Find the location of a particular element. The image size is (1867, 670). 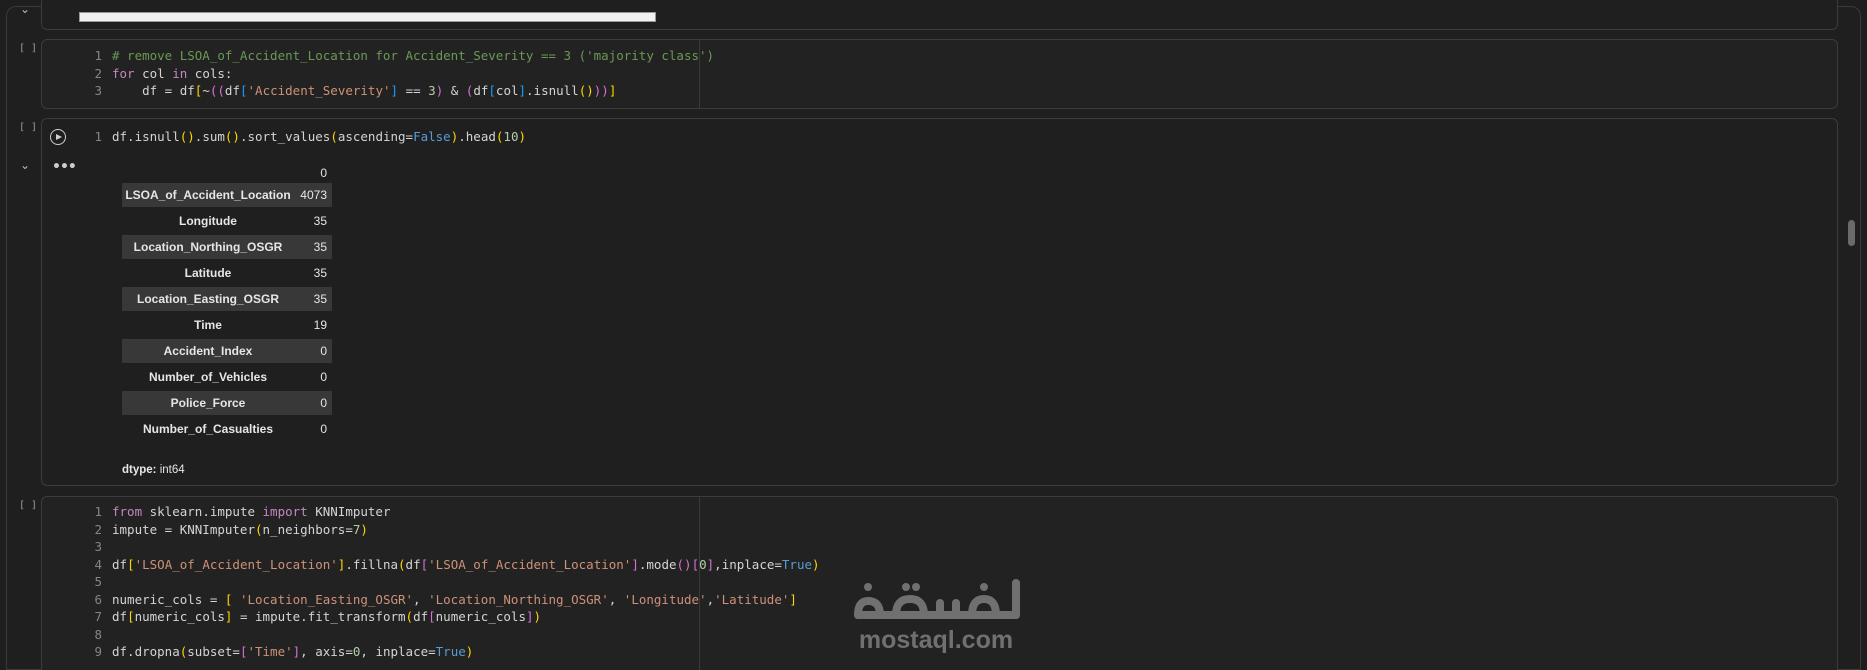

row-label: Number_of_Casualties is located at coordinates (208, 429).